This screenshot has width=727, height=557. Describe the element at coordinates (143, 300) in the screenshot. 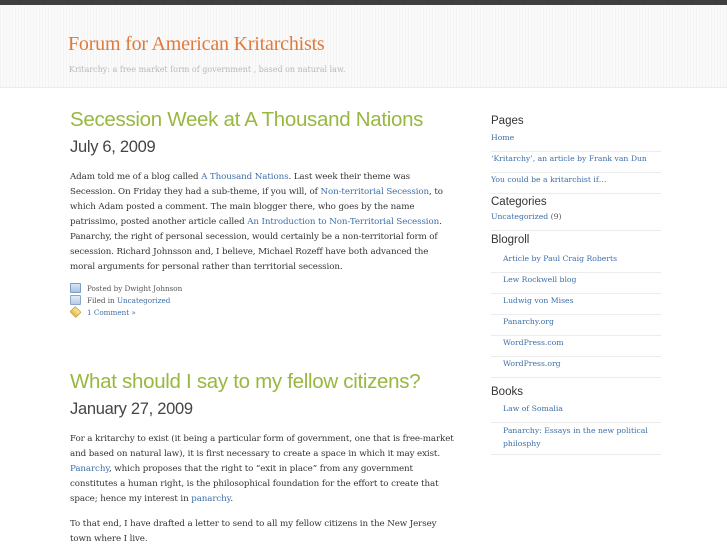

I see `category-link: Uncategorized` at that location.